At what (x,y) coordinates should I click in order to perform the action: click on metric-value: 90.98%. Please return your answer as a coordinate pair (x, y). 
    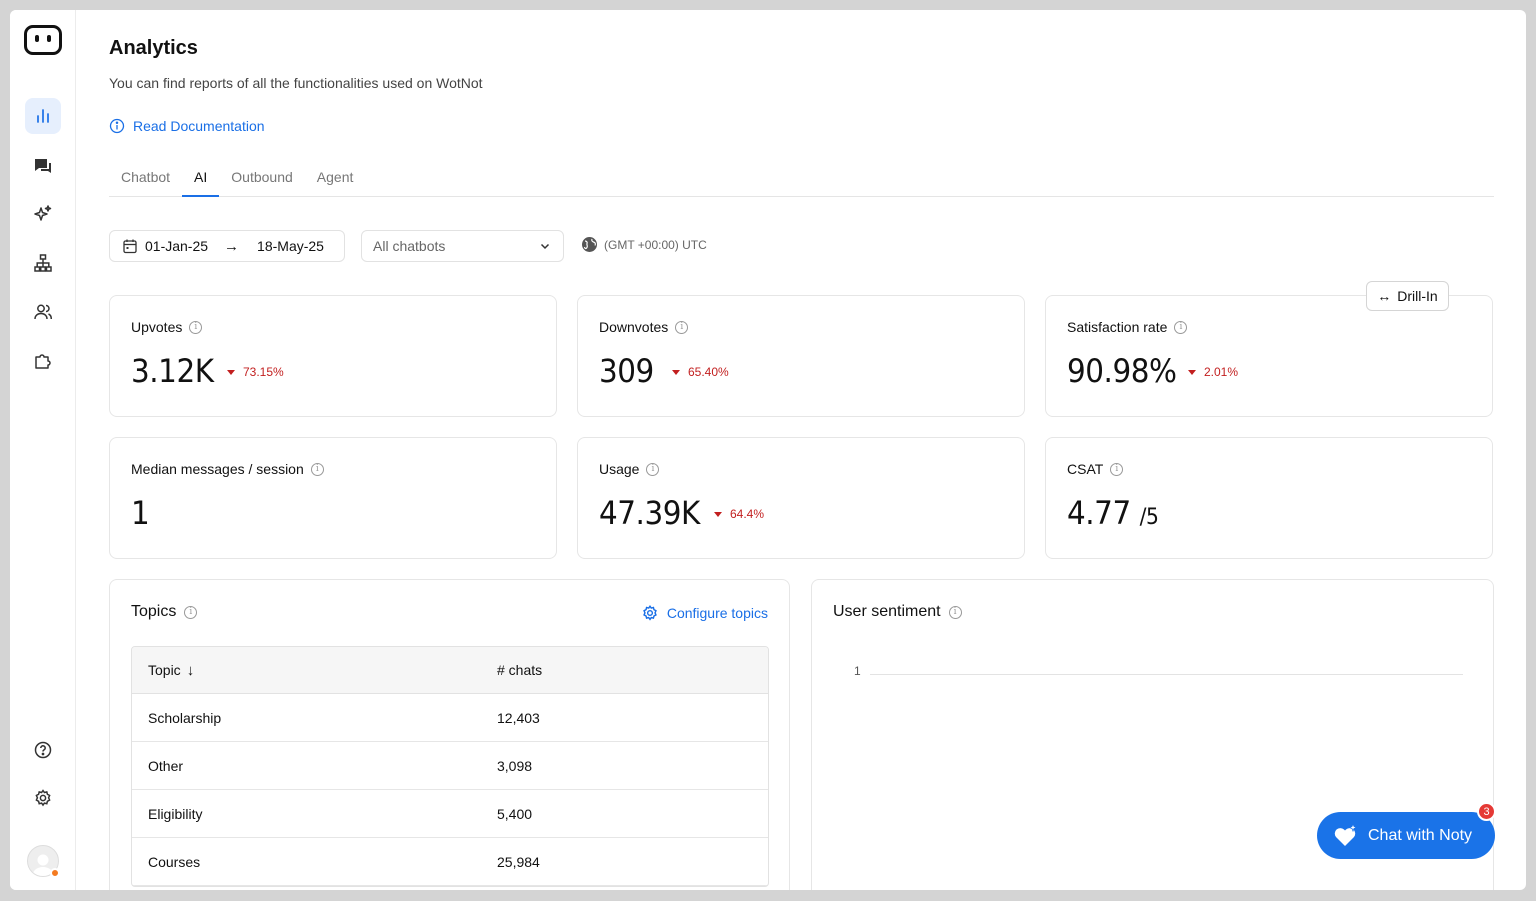
    Looking at the image, I should click on (1122, 371).